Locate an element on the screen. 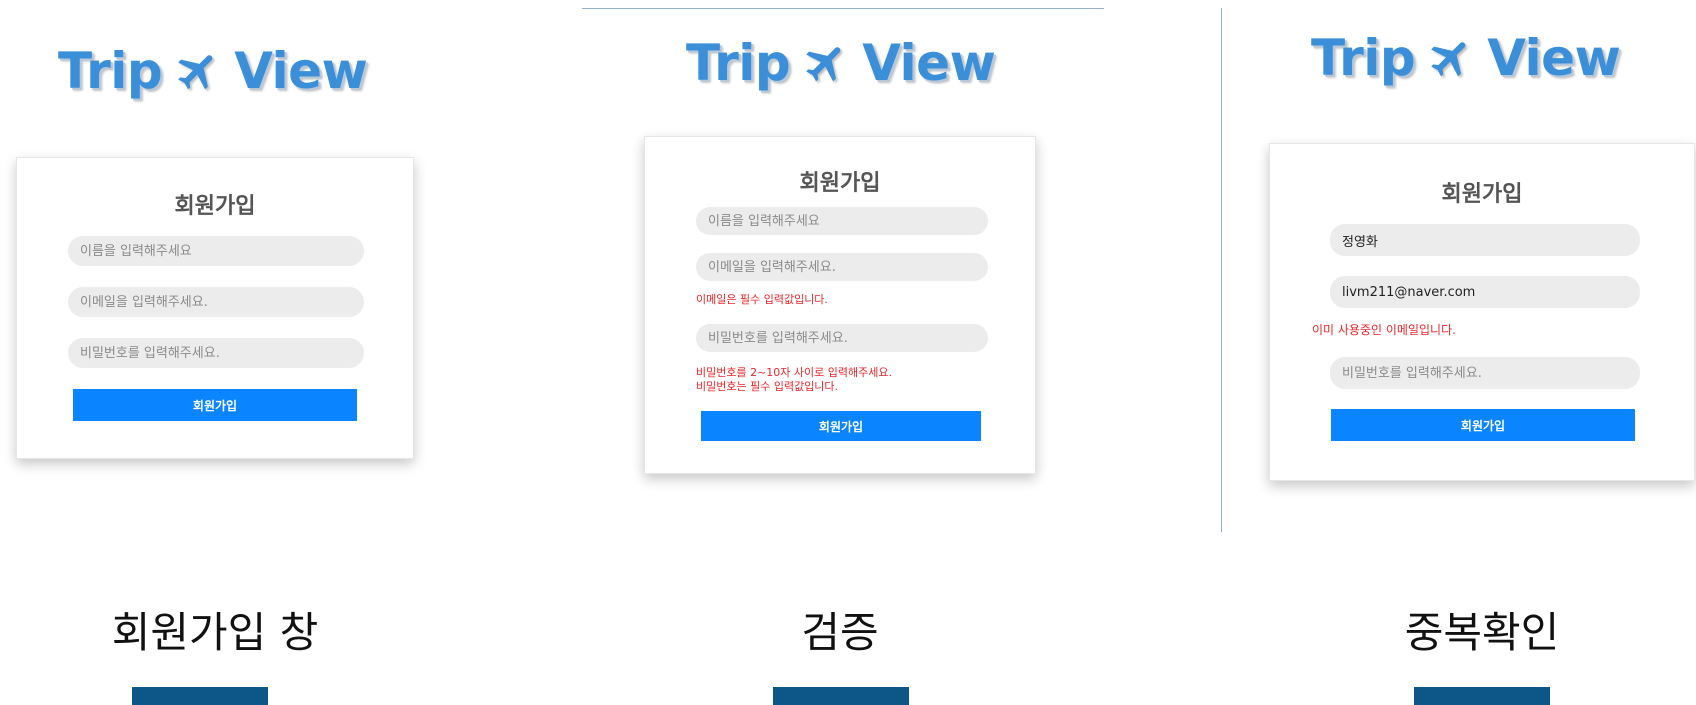 This screenshot has width=1696, height=705. signup-card: 회원가입 회원가입 is located at coordinates (215, 308).